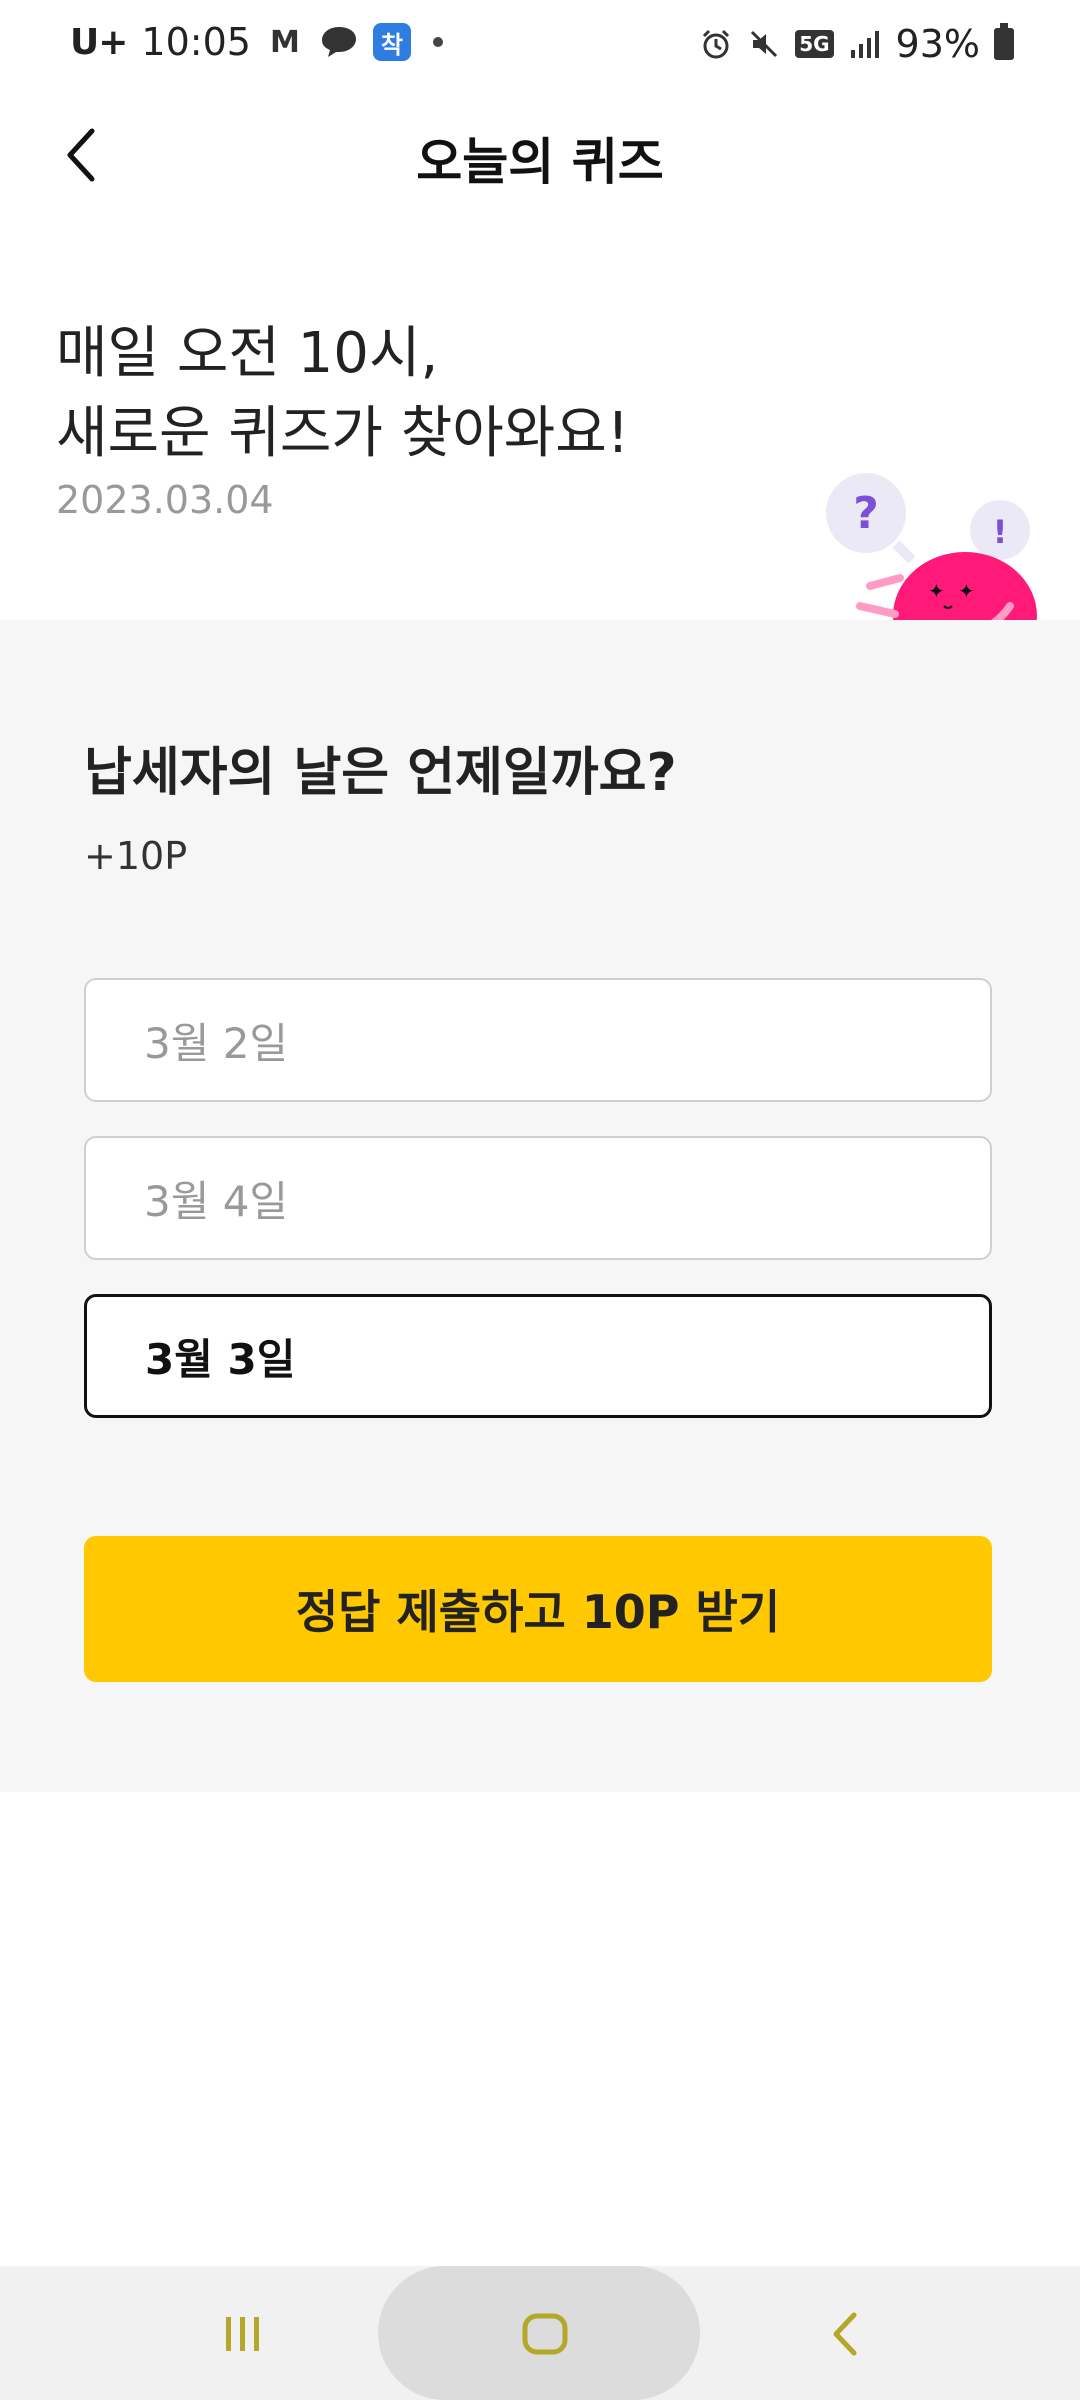 This screenshot has width=1080, height=2400. What do you see at coordinates (380, 773) in the screenshot?
I see `quiz-question: 납세자의 날은 언제일까요?` at bounding box center [380, 773].